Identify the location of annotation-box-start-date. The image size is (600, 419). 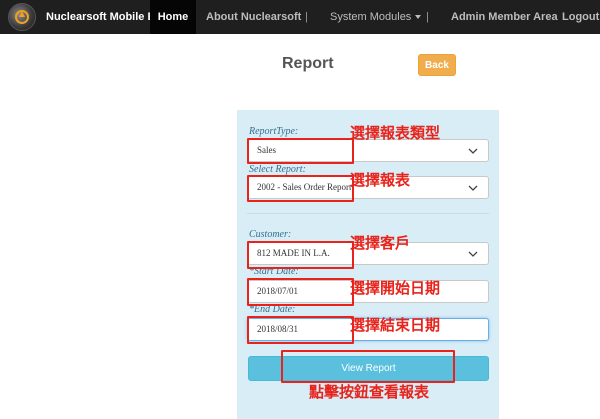
(300, 292).